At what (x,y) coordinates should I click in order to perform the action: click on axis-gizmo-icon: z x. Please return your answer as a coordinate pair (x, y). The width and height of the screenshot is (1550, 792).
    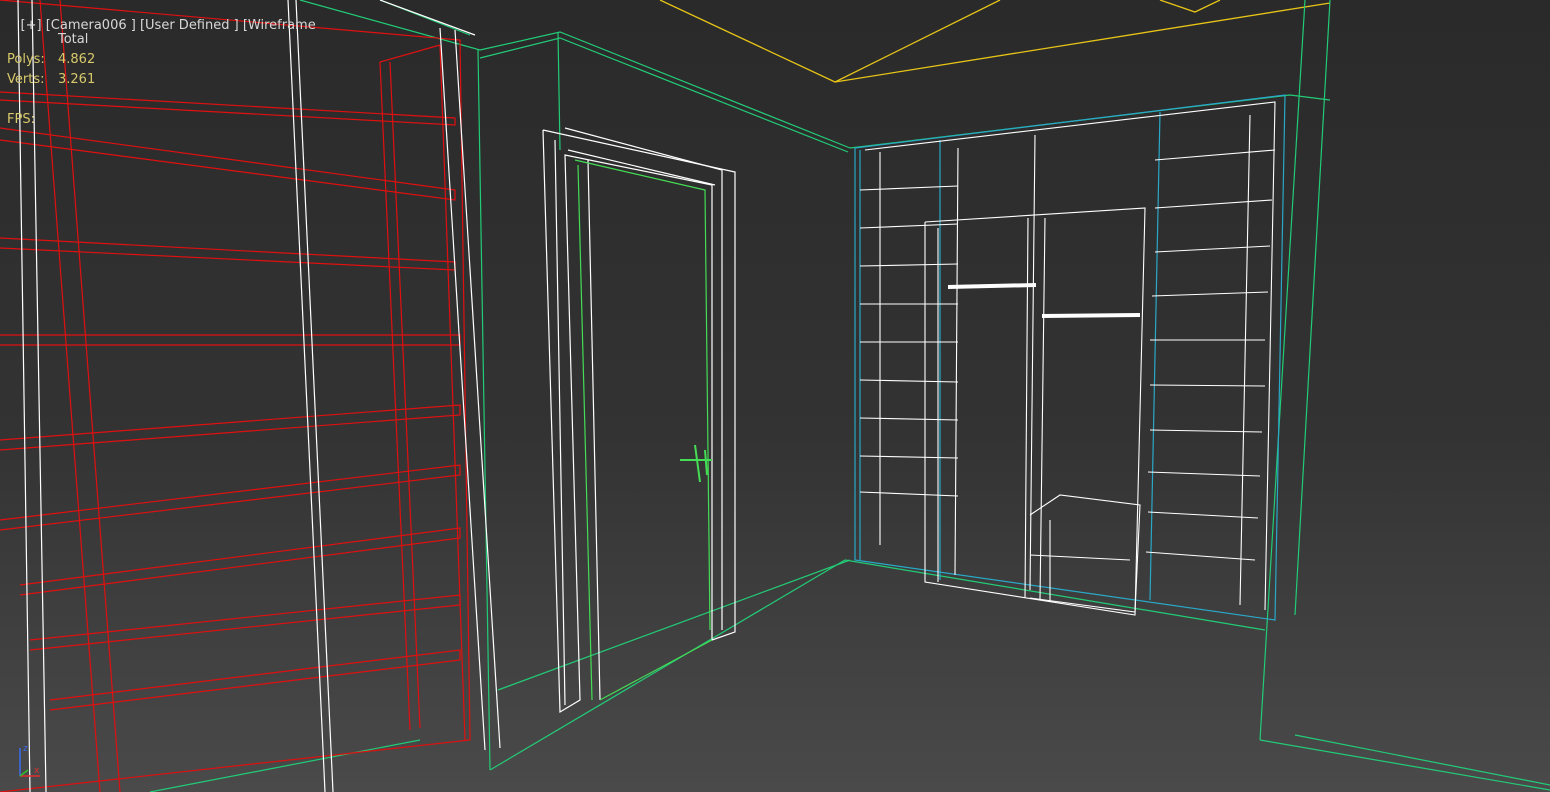
    Looking at the image, I should click on (29, 760).